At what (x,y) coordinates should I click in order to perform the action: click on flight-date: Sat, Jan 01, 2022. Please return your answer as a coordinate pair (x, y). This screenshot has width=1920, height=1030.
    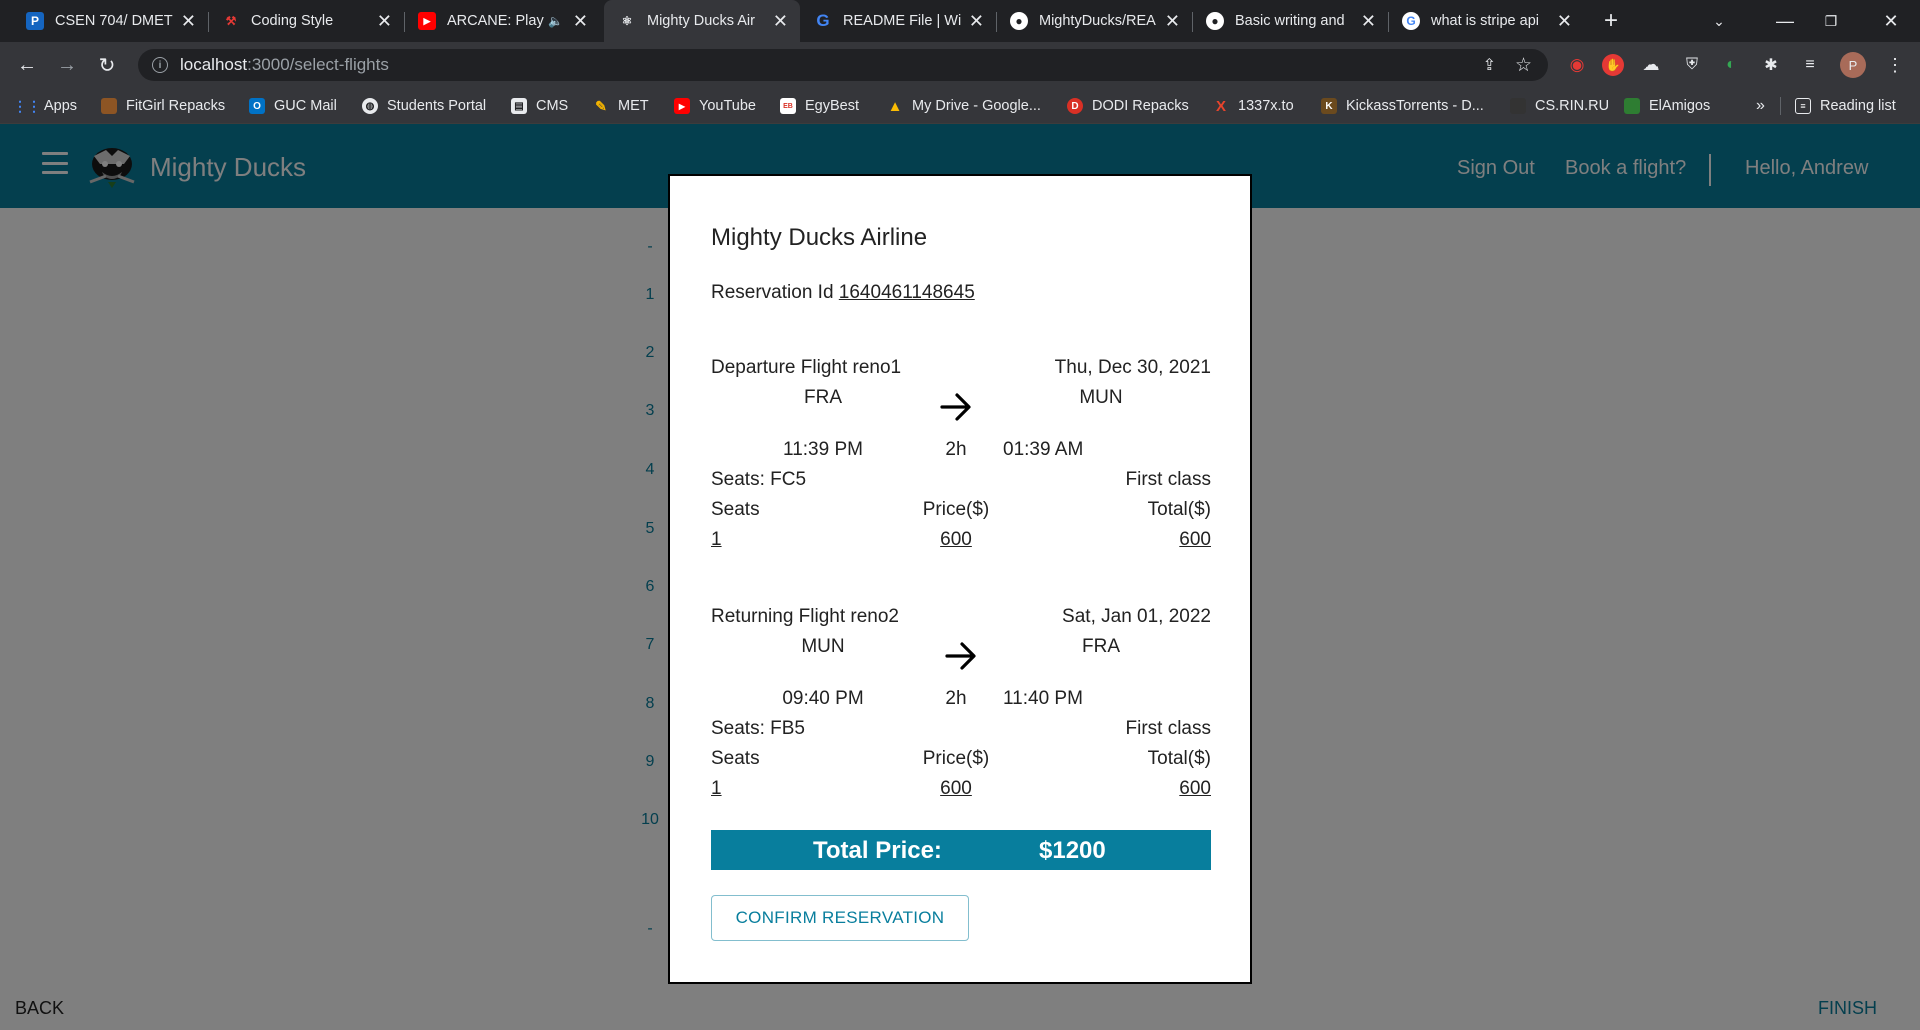
    Looking at the image, I should click on (1136, 616).